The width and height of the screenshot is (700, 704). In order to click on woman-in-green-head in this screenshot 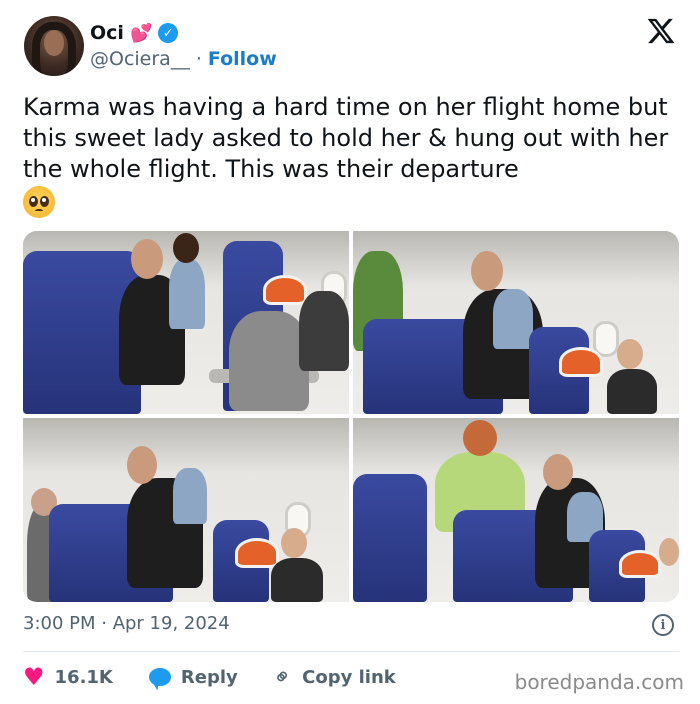, I will do `click(480, 438)`.